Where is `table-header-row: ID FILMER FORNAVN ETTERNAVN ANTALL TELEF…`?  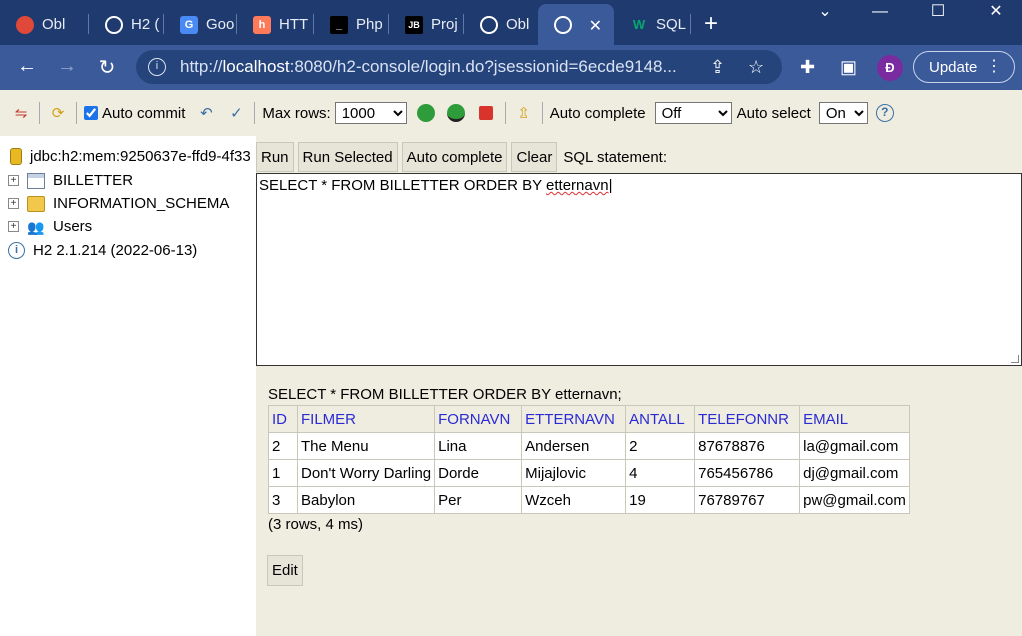 table-header-row: ID FILMER FORNAVN ETTERNAVN ANTALL TELEF… is located at coordinates (589, 419).